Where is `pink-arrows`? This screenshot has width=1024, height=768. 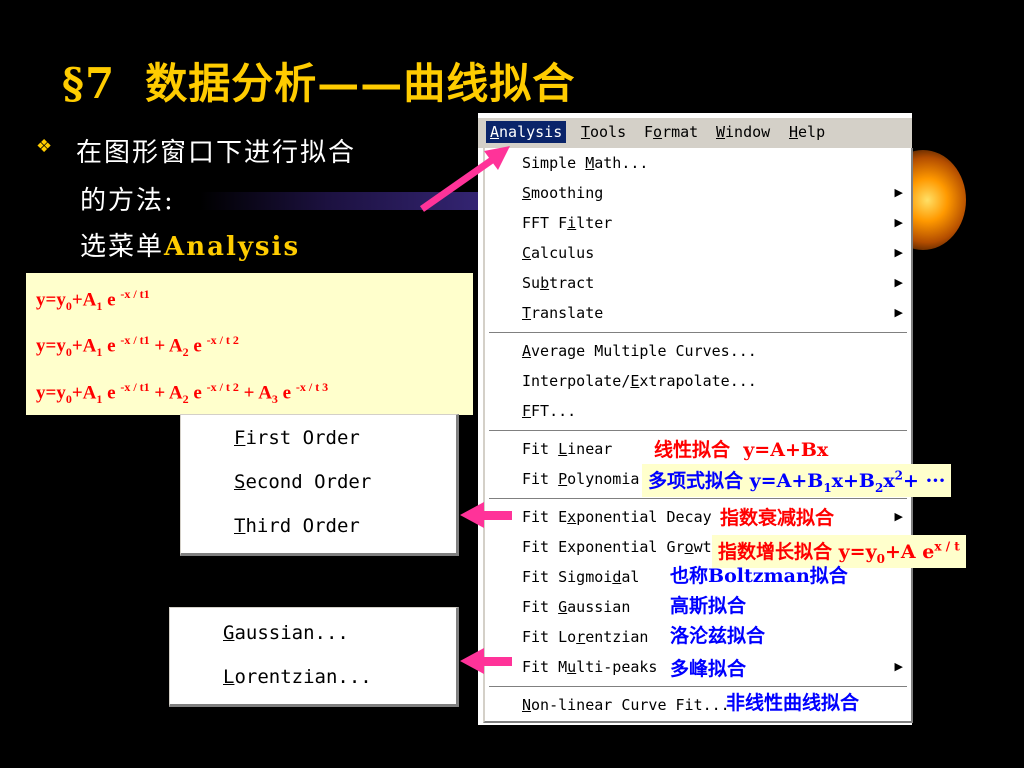 pink-arrows is located at coordinates (465, 410).